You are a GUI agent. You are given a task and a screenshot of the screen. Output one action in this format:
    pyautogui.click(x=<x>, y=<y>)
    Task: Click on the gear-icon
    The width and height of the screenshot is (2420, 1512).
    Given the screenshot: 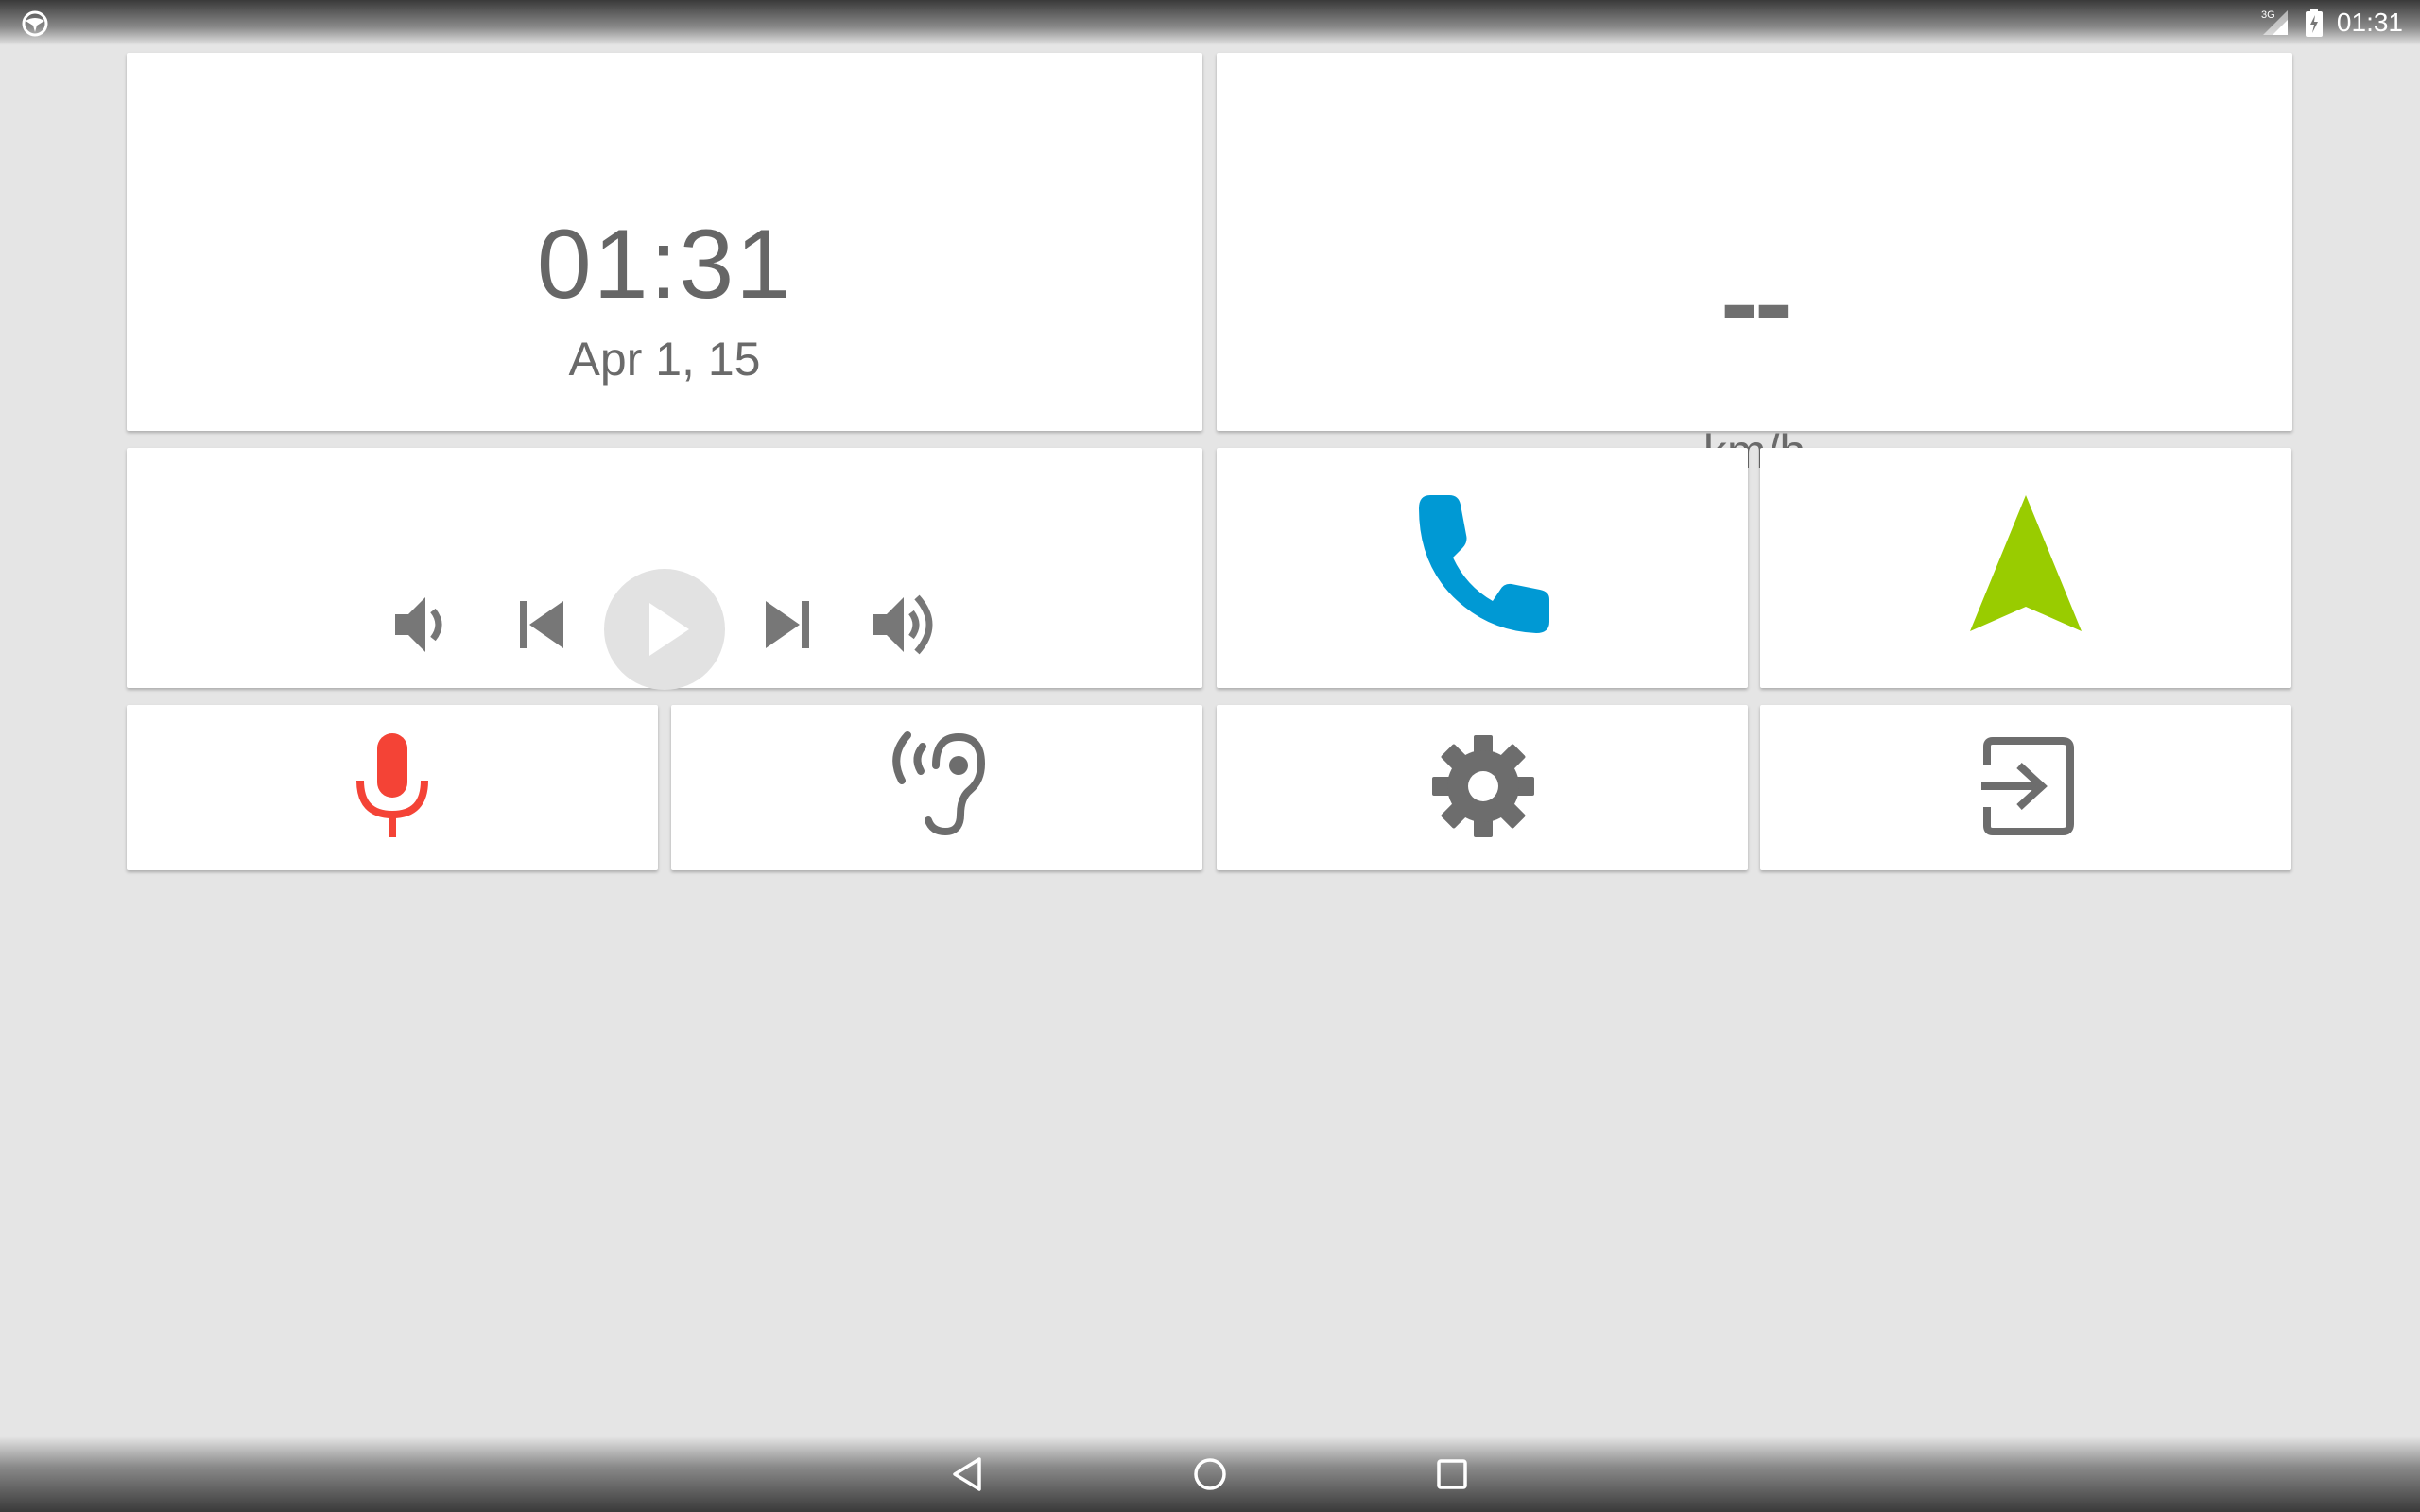 What is the action you would take?
    pyautogui.click(x=1483, y=786)
    